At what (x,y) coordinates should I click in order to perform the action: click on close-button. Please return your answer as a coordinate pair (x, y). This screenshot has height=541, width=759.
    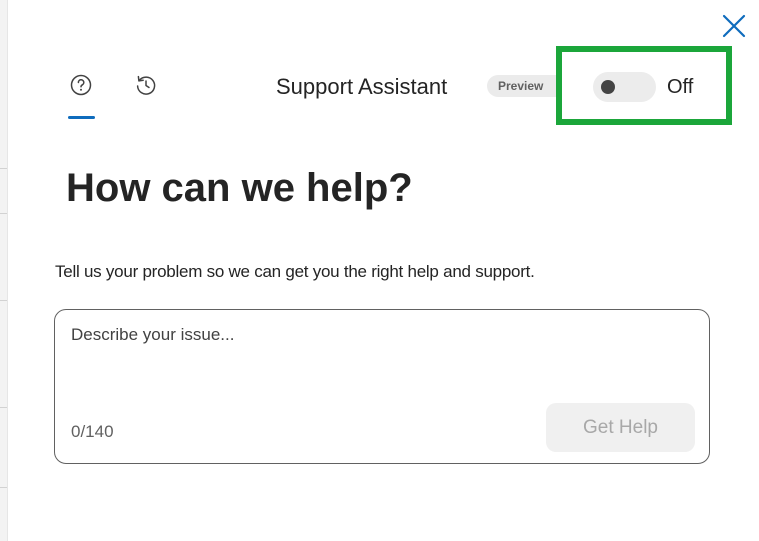
    Looking at the image, I should click on (734, 26).